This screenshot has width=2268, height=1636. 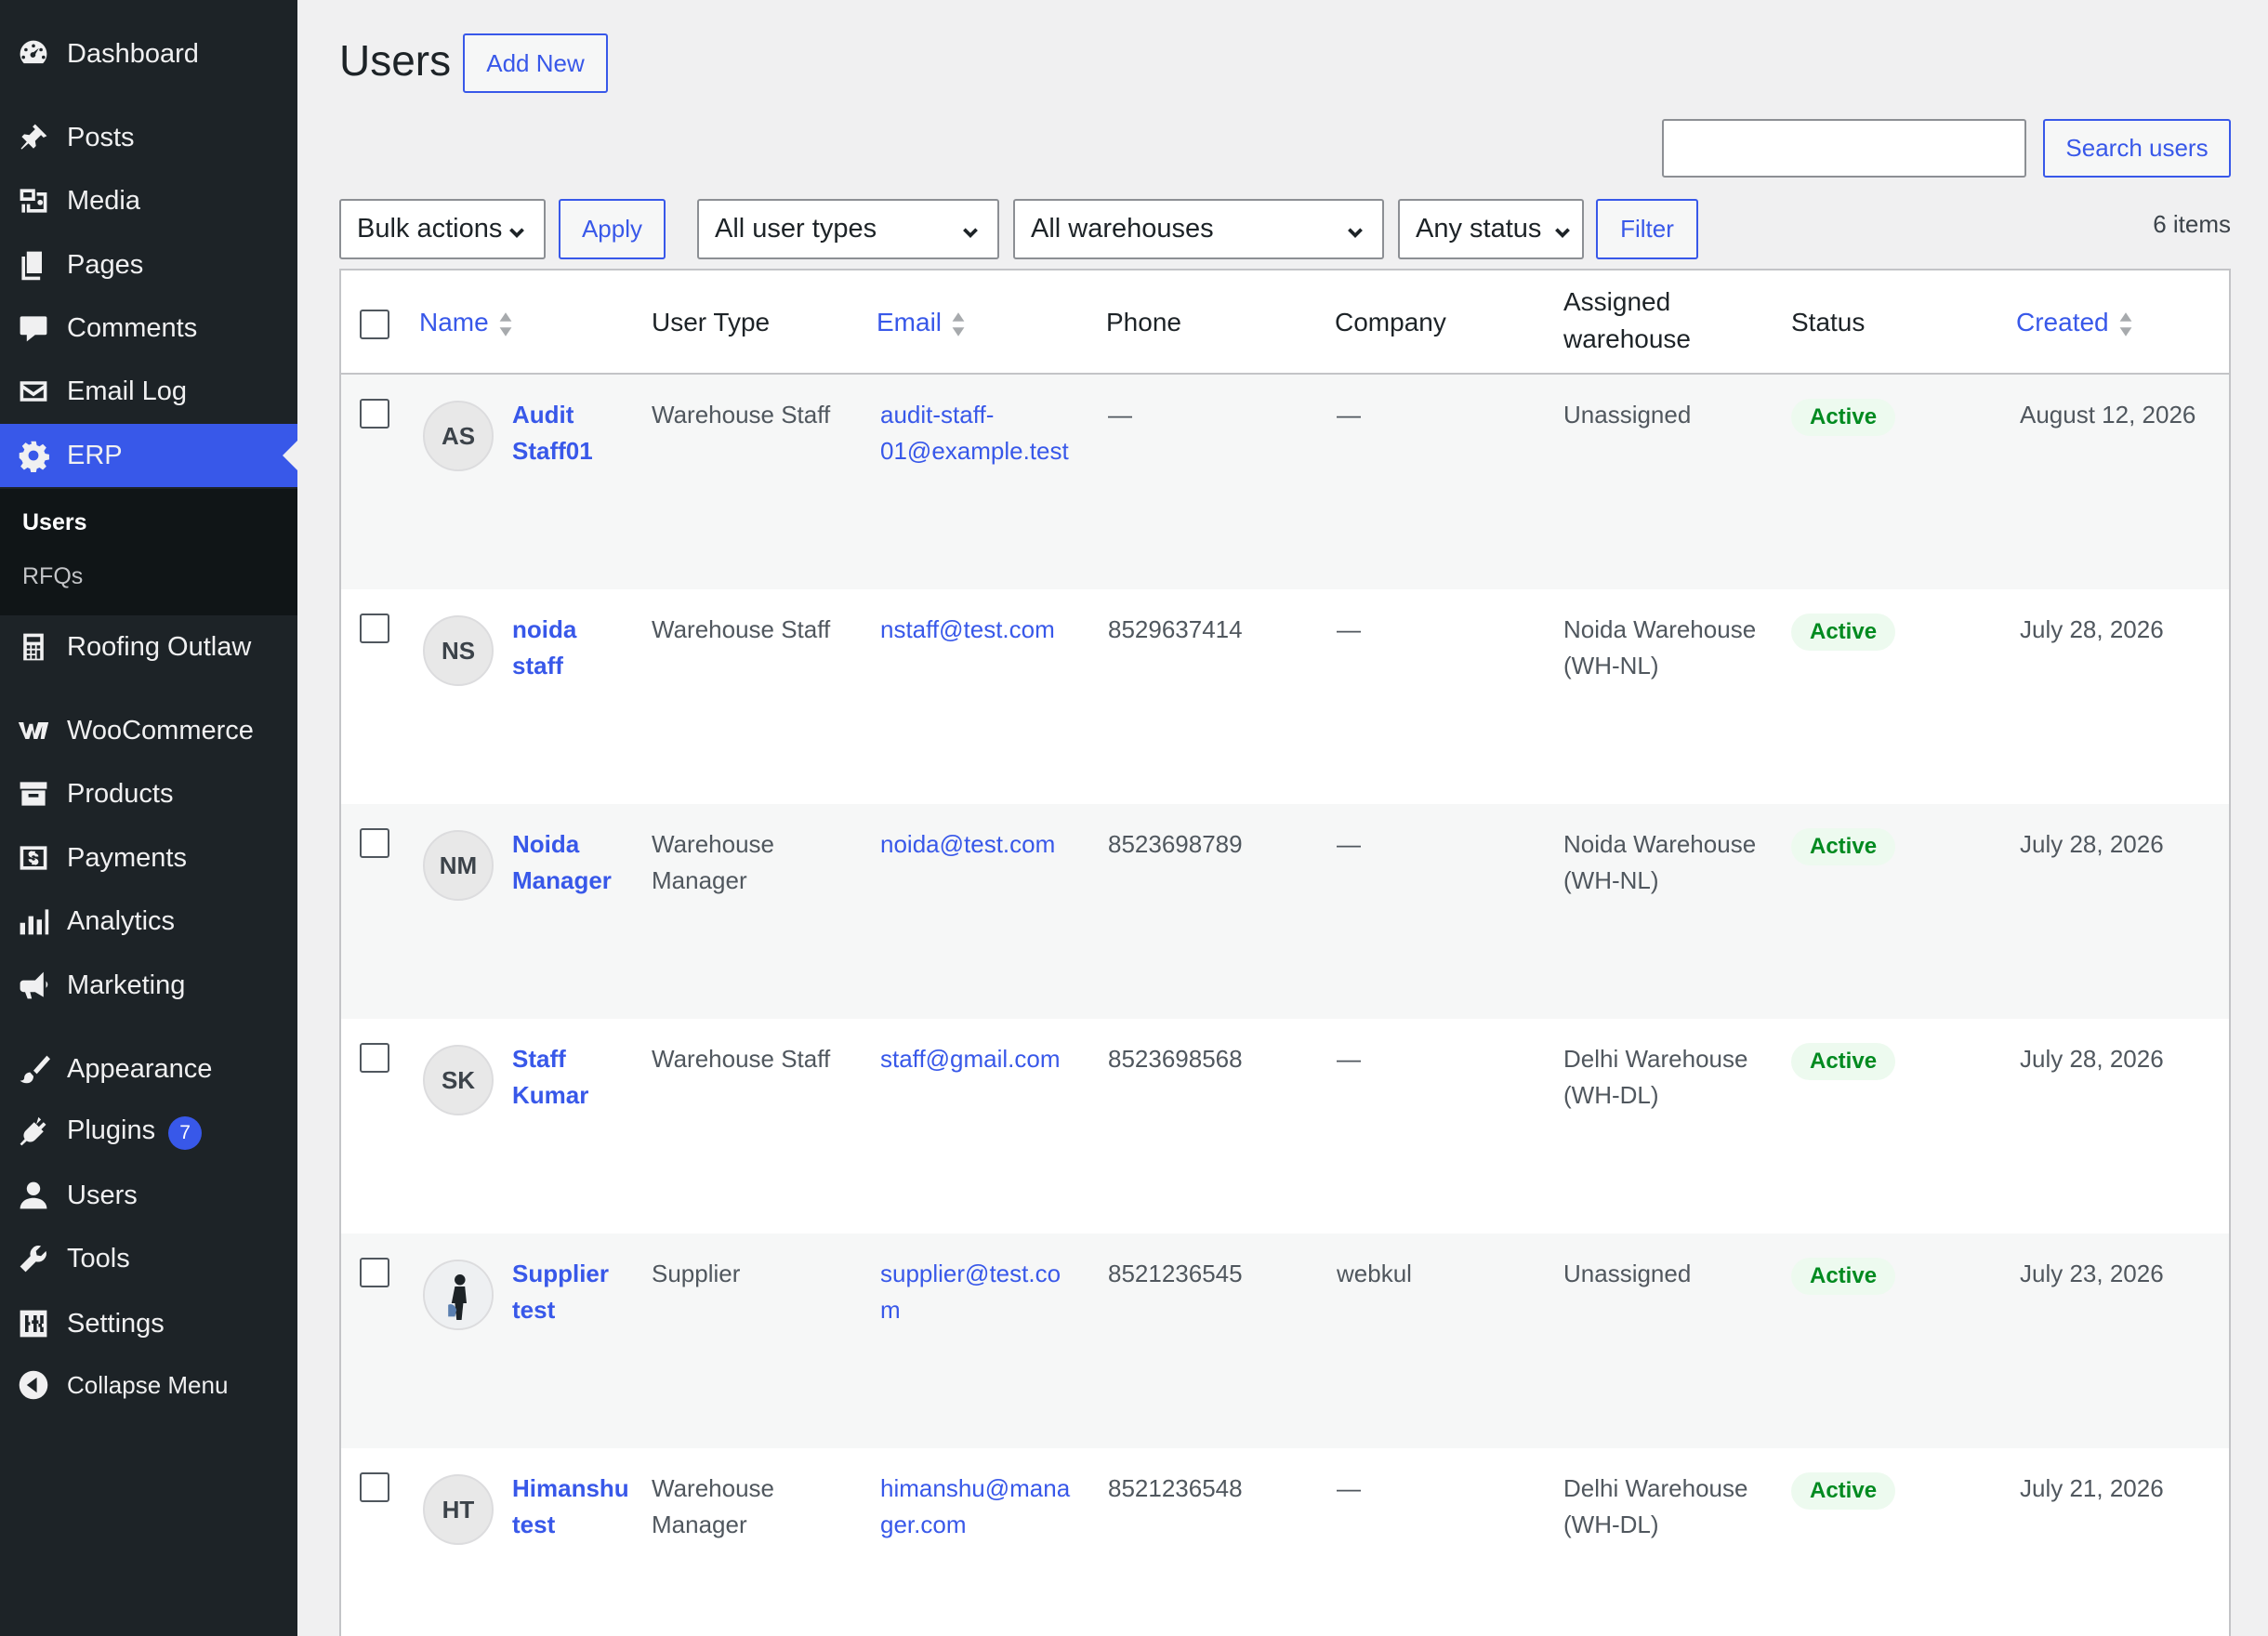 What do you see at coordinates (127, 391) in the screenshot?
I see `sidebar-item-label: Email Log` at bounding box center [127, 391].